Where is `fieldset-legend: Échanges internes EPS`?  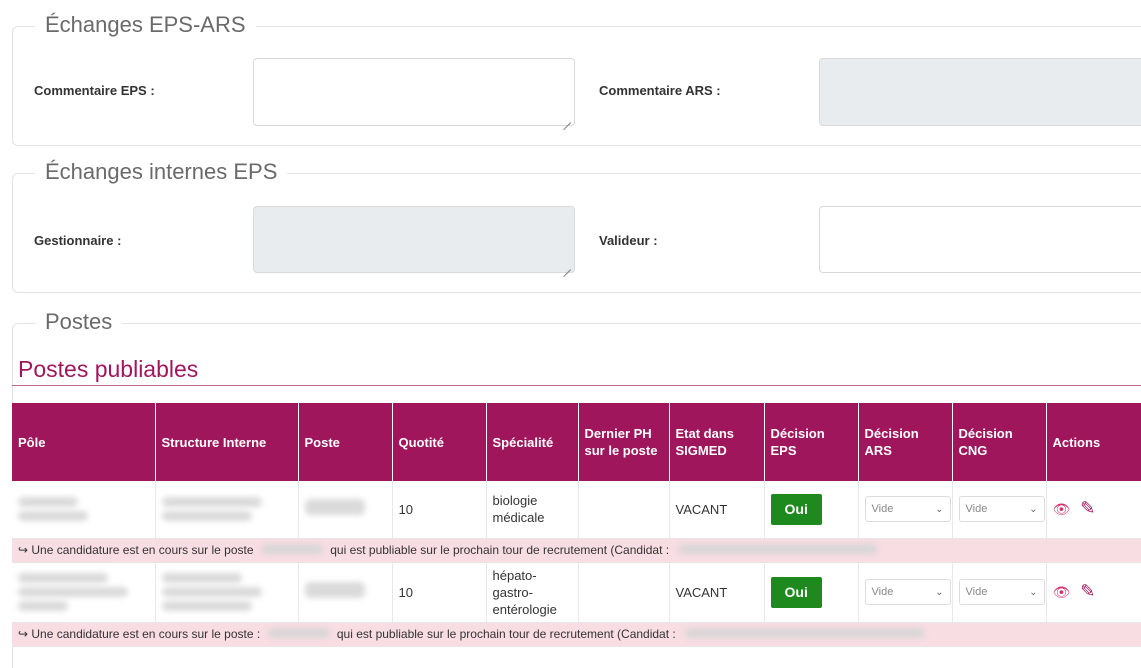 fieldset-legend: Échanges internes EPS is located at coordinates (161, 172).